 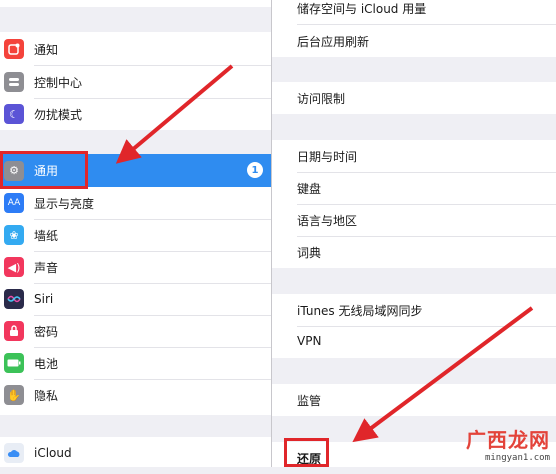 I want to click on arrow-to-general, so click(x=174, y=114).